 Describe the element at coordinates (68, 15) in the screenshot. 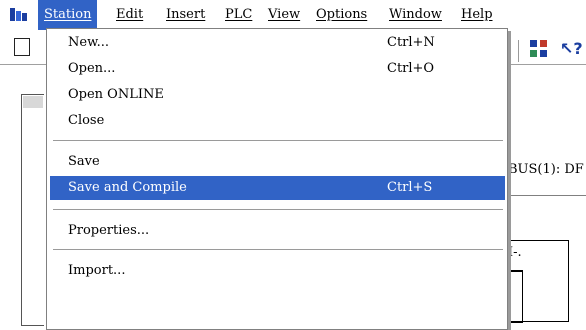

I see `menu-station: Station` at that location.